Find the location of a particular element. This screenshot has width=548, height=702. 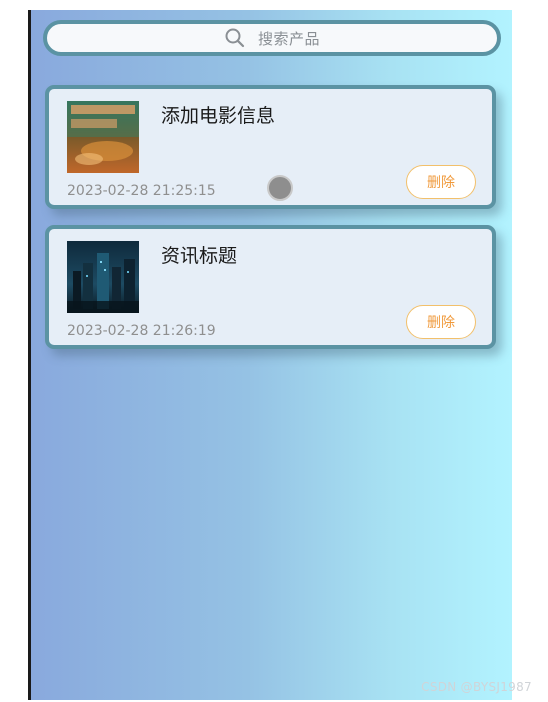

item-title: 添加电影信息 is located at coordinates (218, 116).